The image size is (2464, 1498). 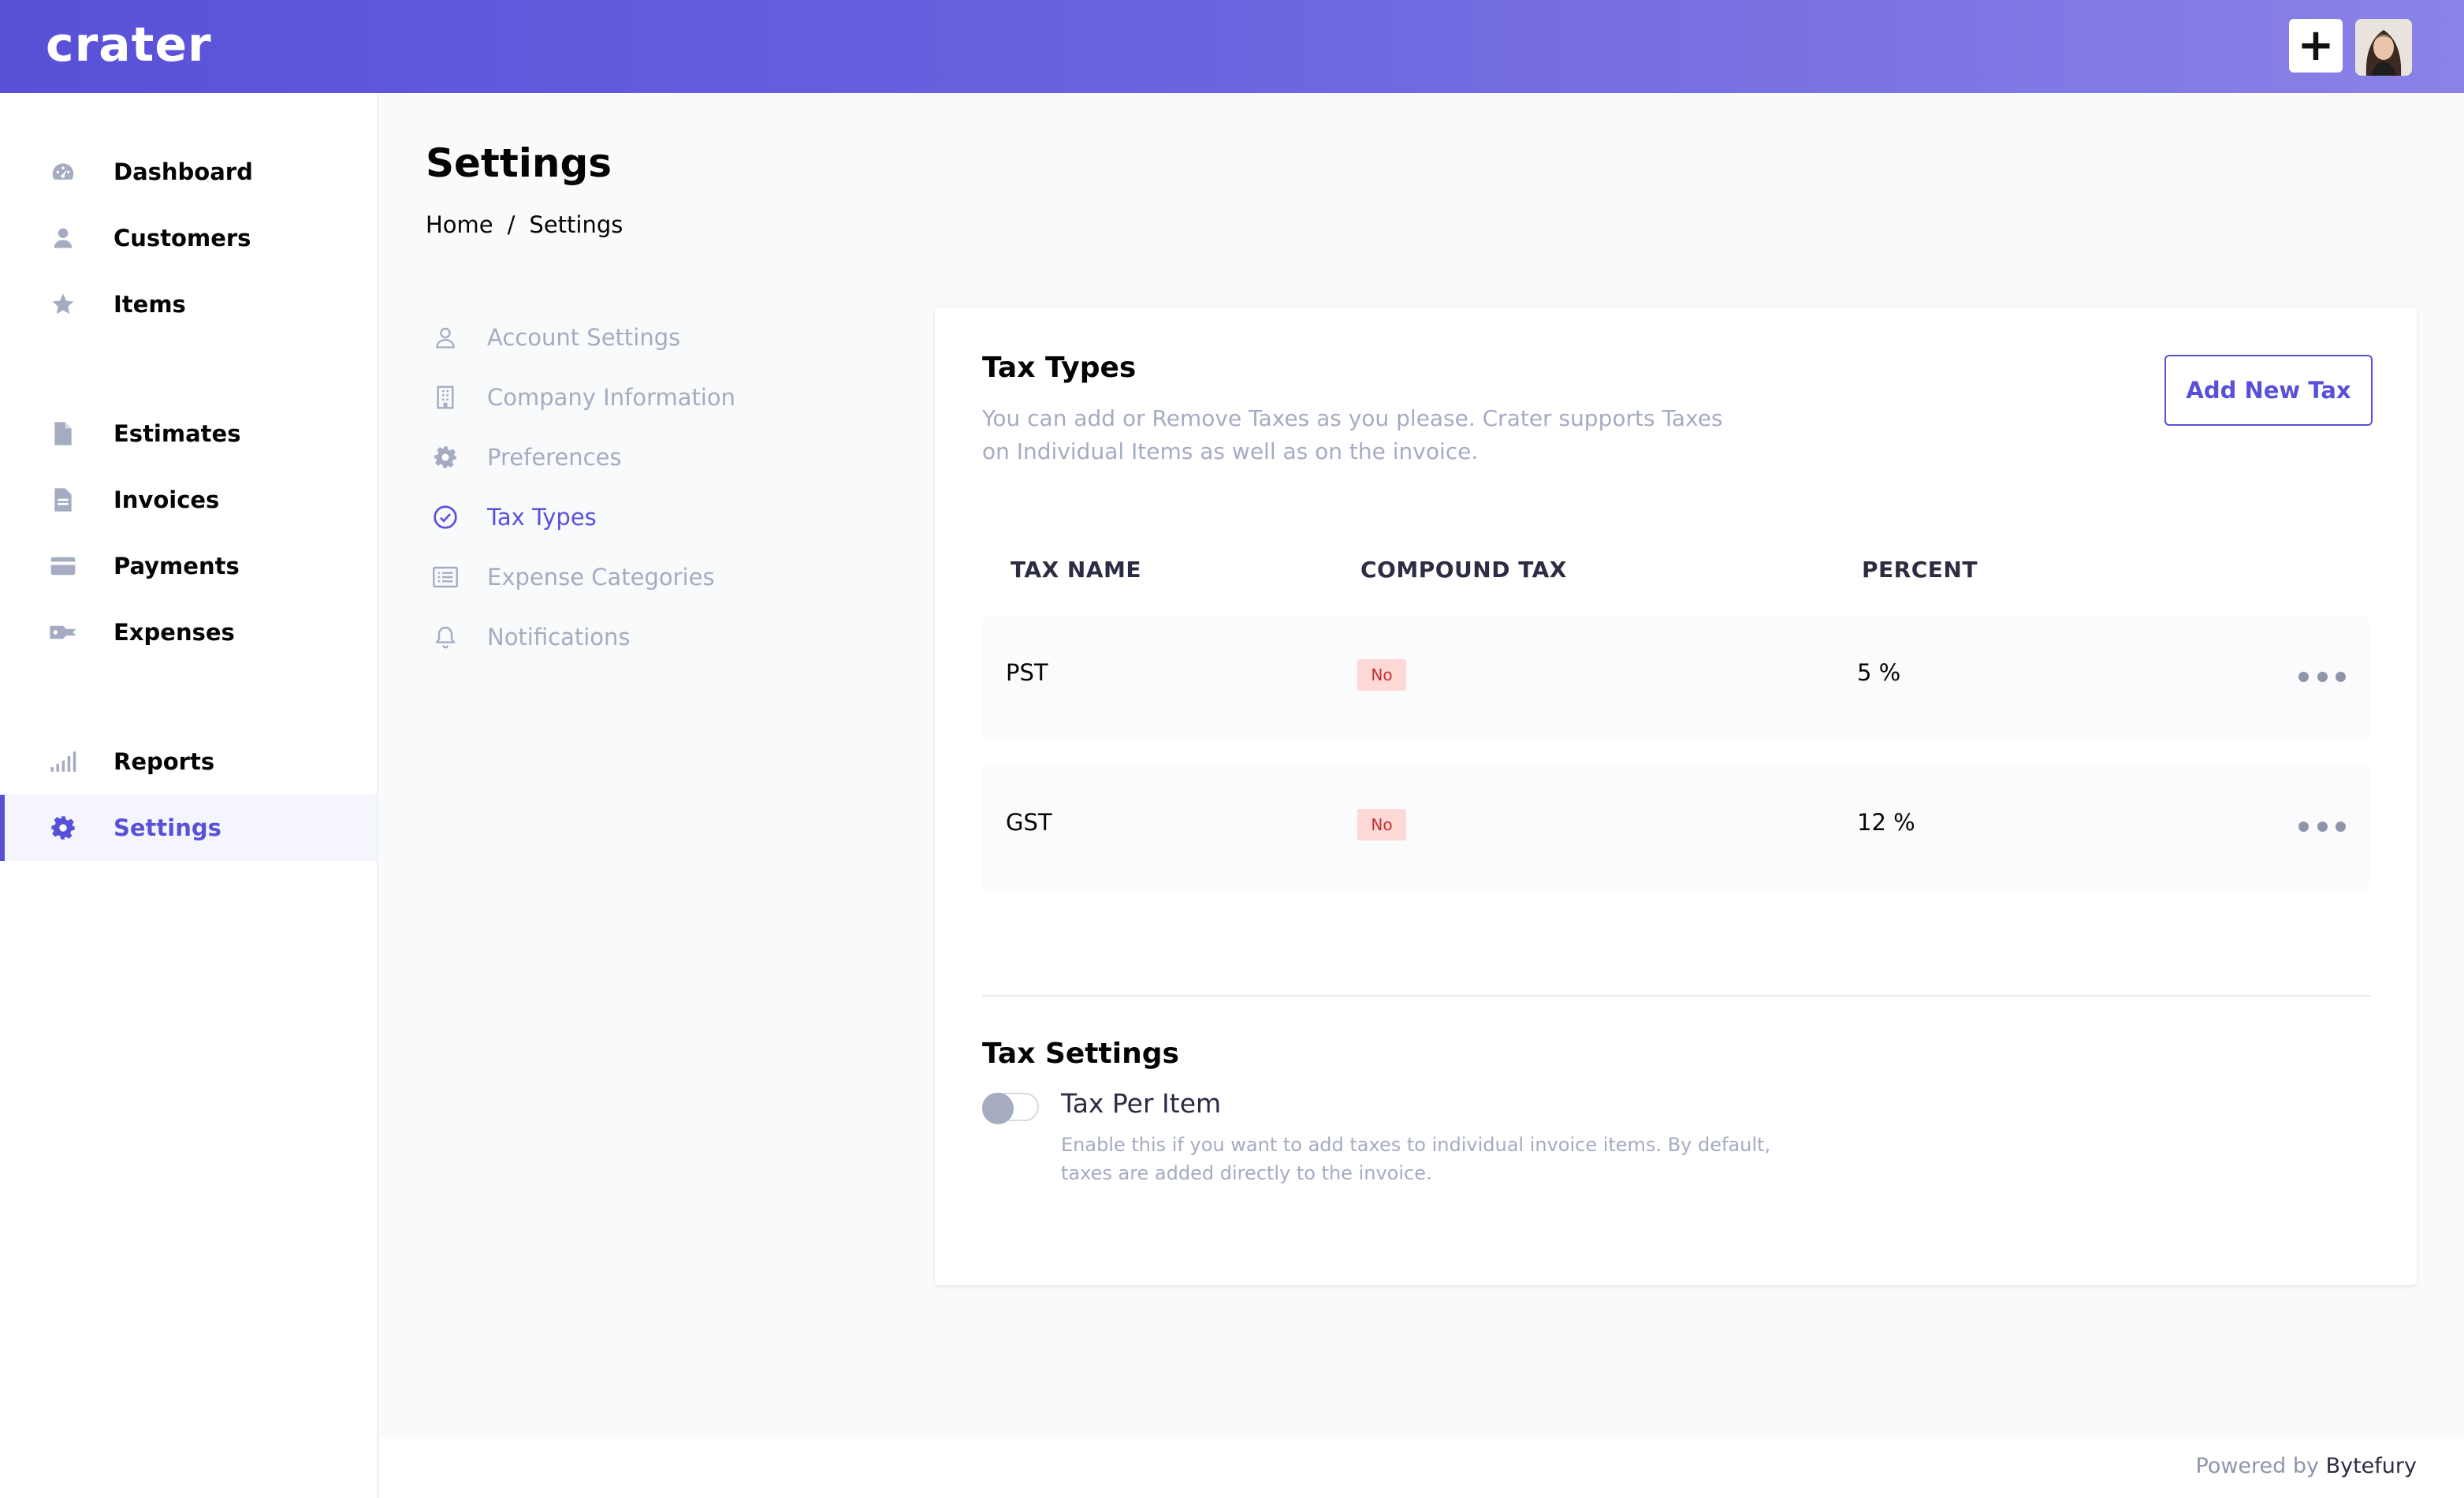 I want to click on quick-add-button: +, so click(x=2316, y=46).